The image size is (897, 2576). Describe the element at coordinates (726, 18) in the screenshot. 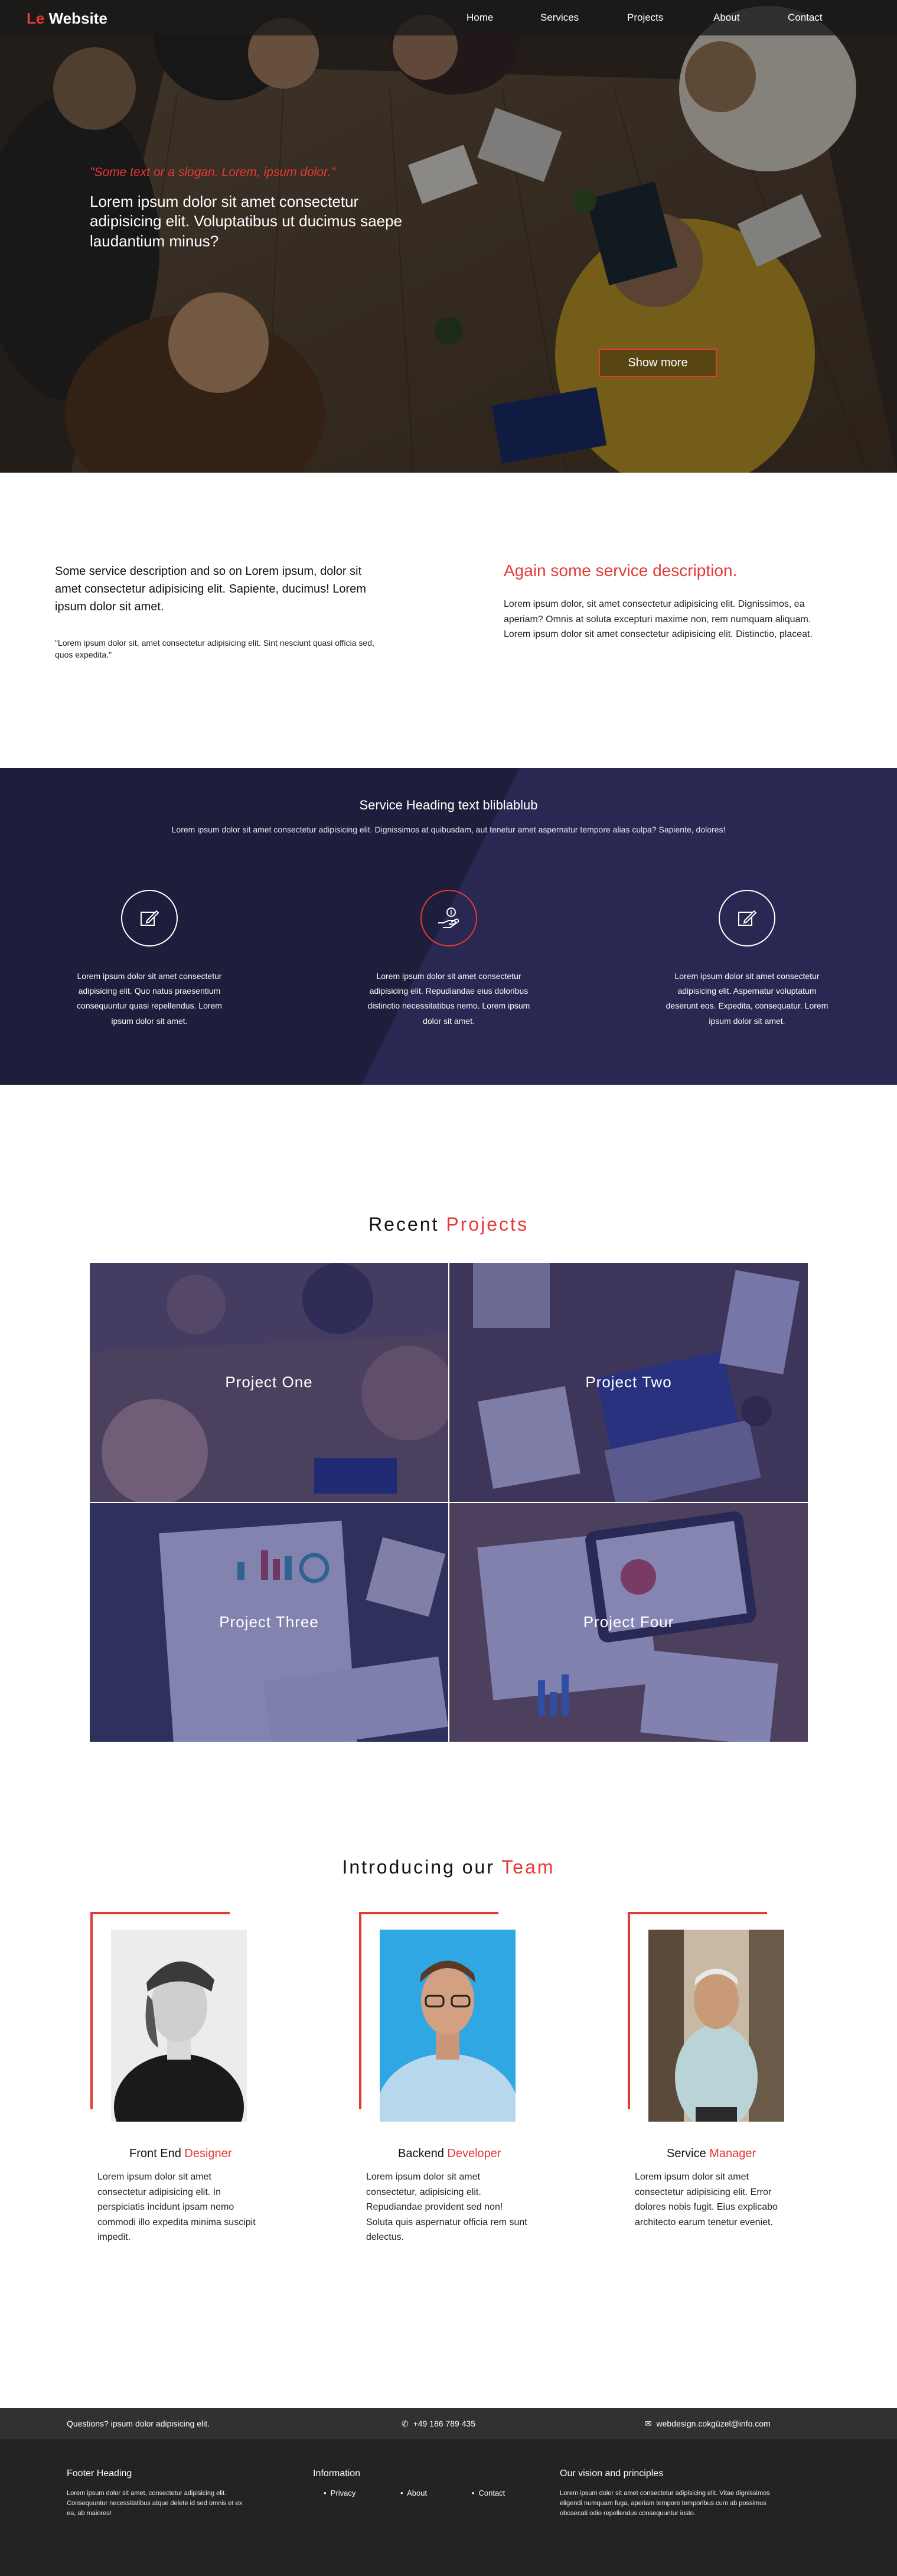

I see `nav-about: About` at that location.